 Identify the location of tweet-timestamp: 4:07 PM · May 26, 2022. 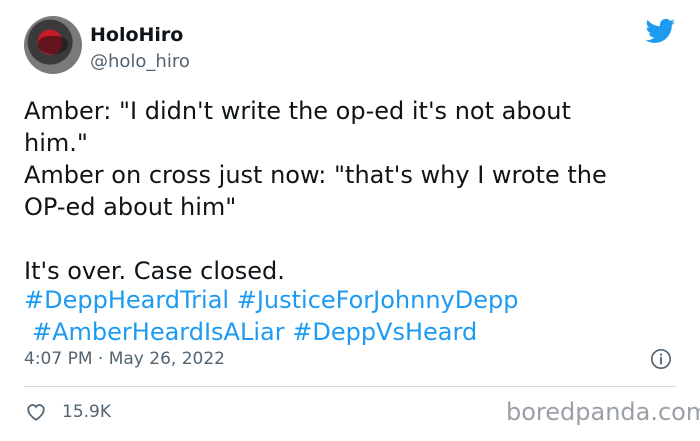
(124, 359).